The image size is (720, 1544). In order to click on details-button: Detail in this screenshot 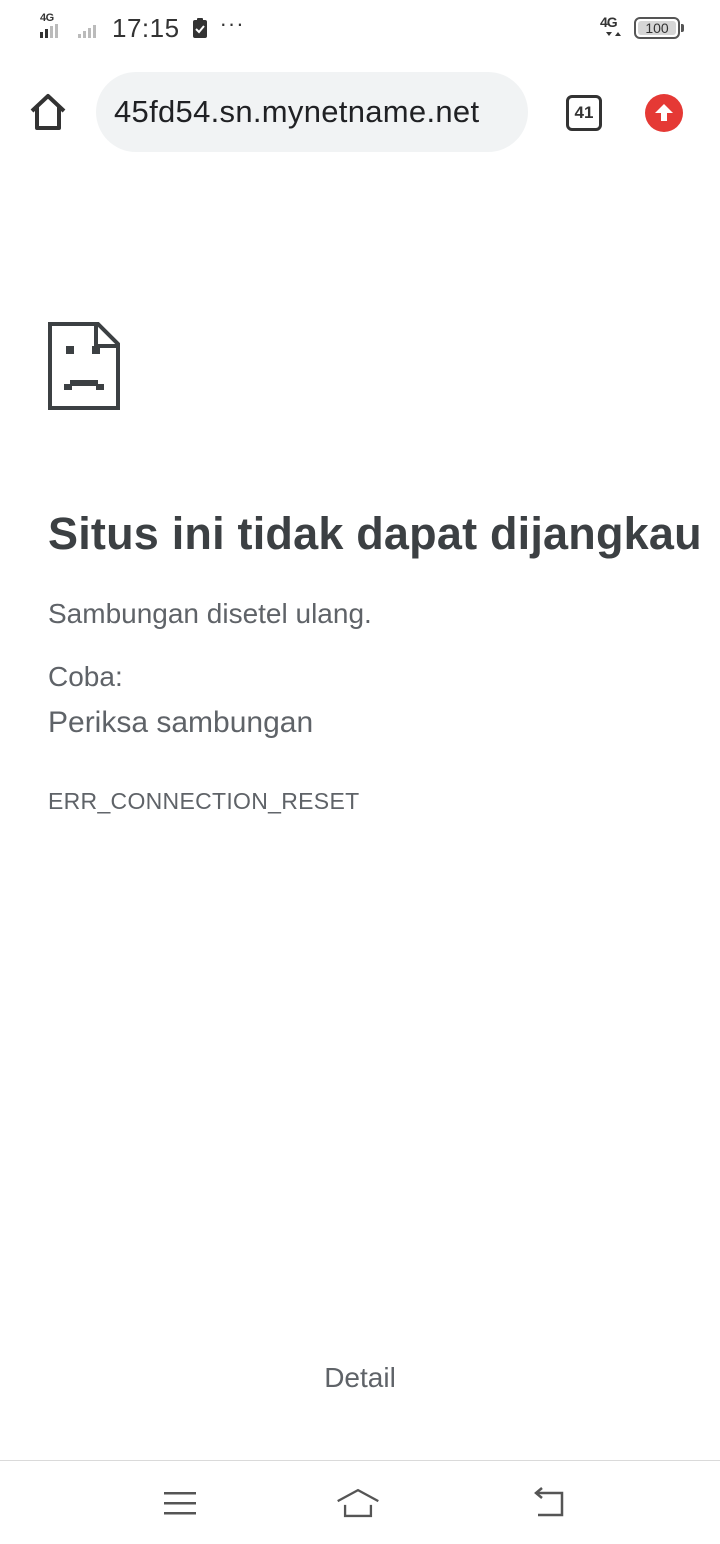, I will do `click(360, 1378)`.